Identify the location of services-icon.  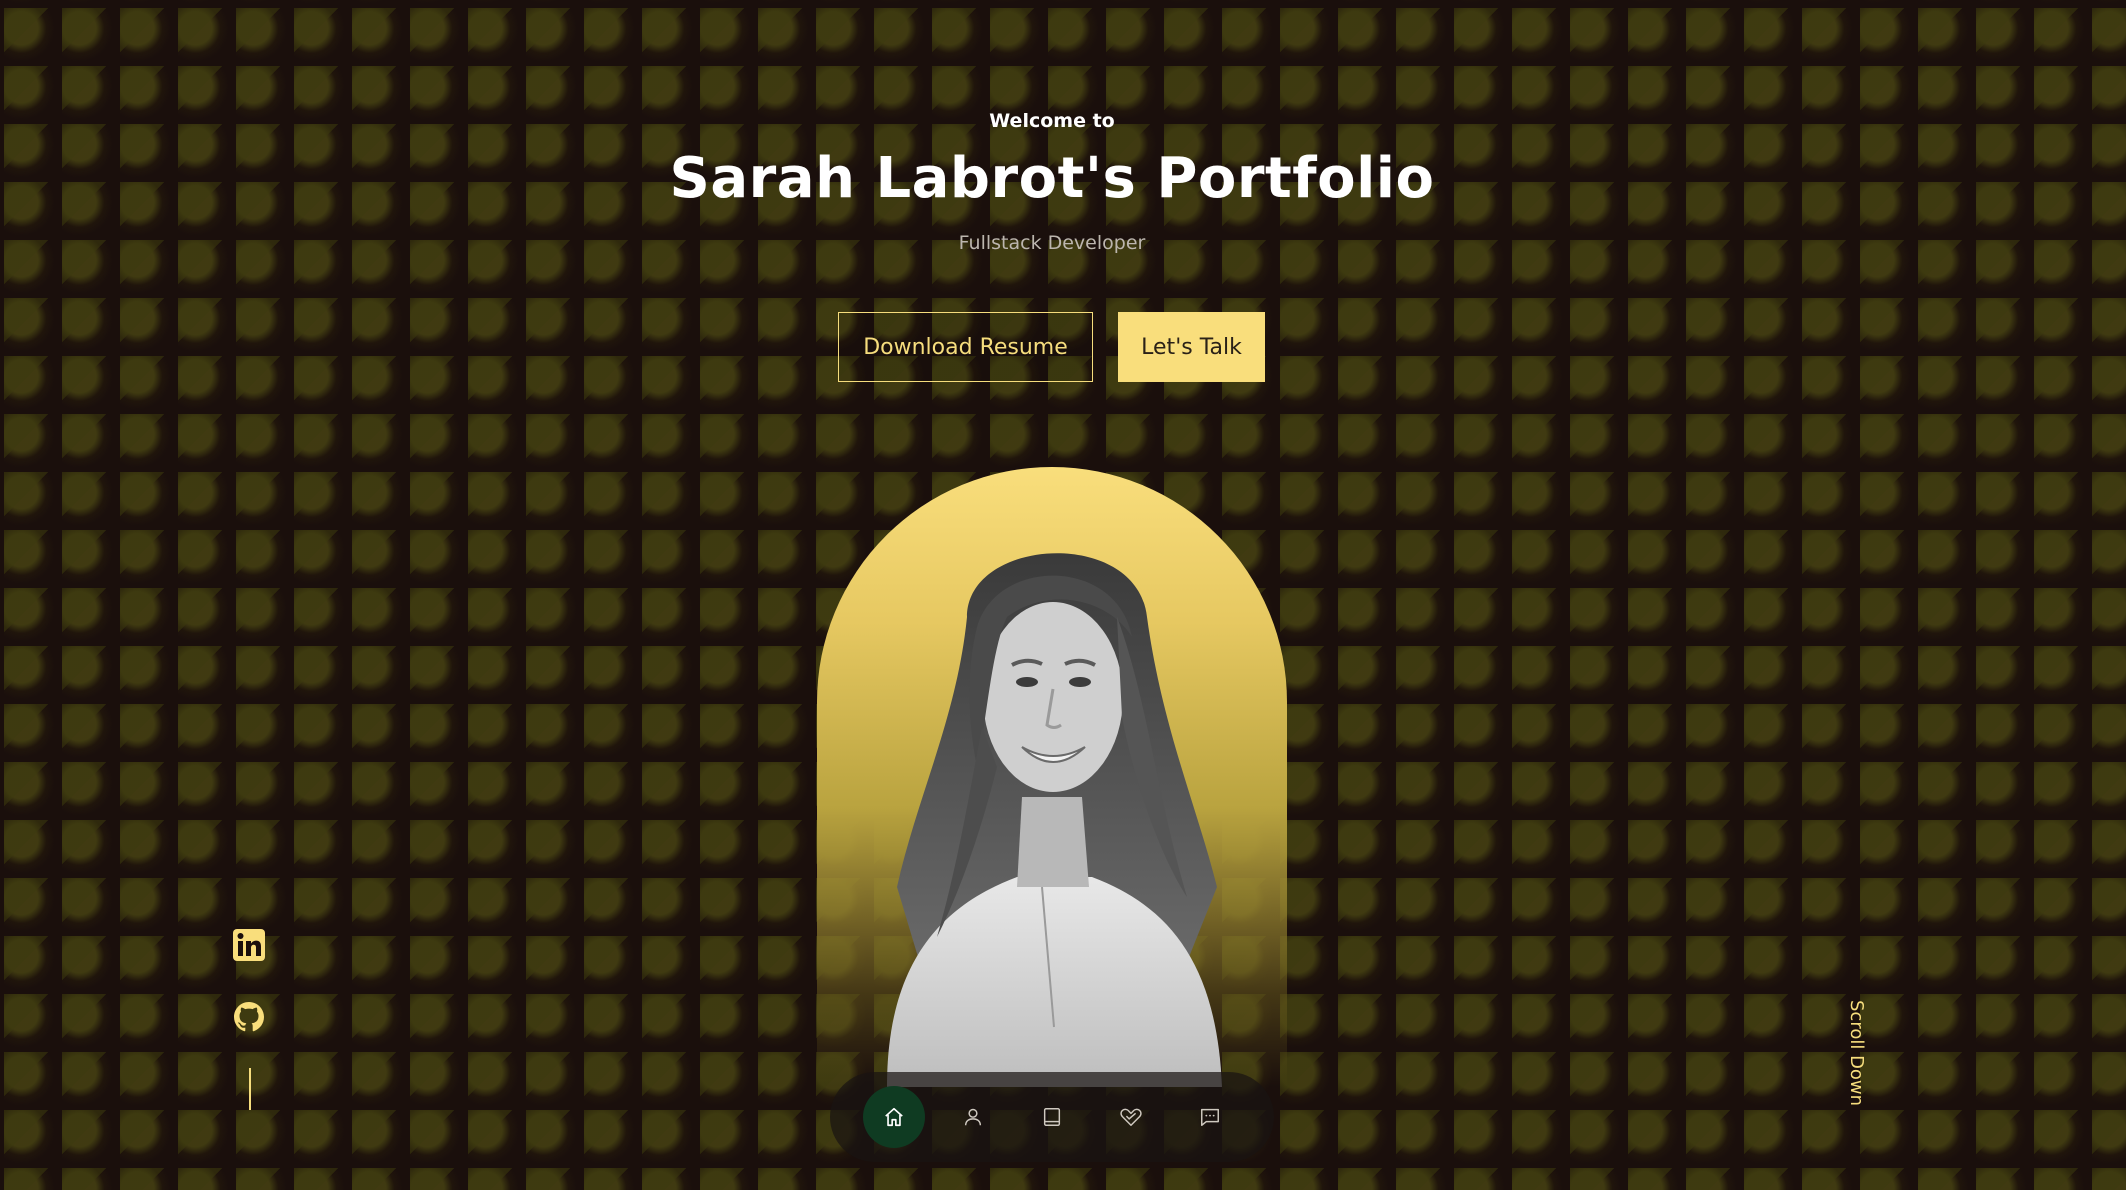
(1131, 1117).